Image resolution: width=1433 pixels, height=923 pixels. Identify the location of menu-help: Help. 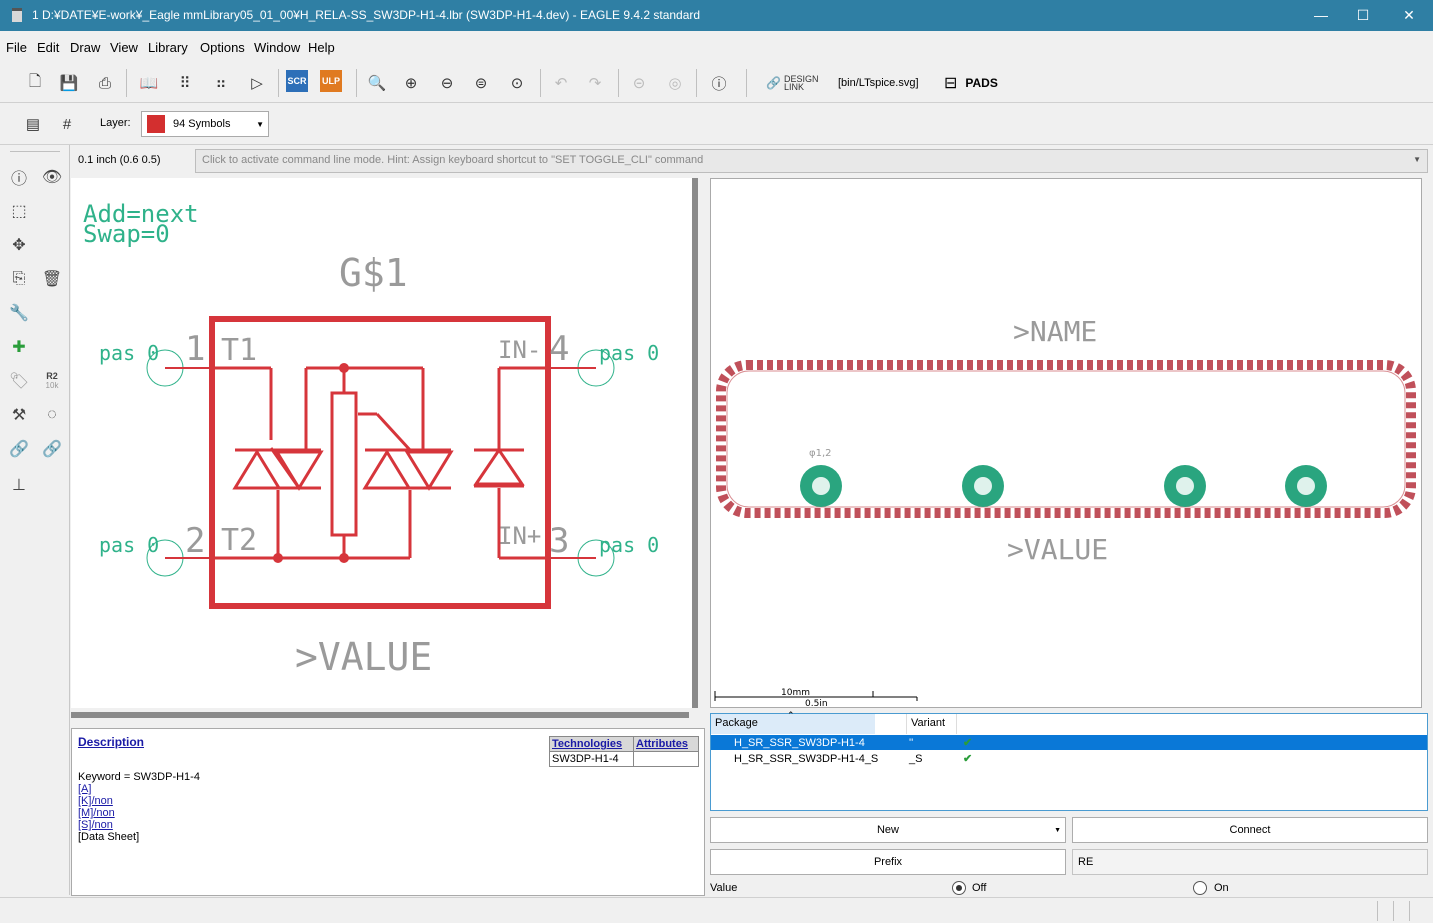
(321, 47).